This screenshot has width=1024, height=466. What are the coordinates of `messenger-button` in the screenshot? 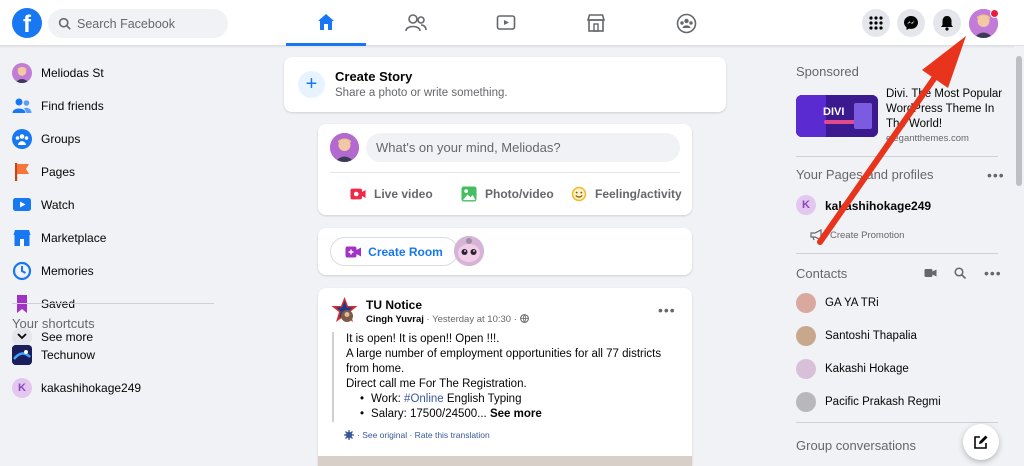 It's located at (911, 23).